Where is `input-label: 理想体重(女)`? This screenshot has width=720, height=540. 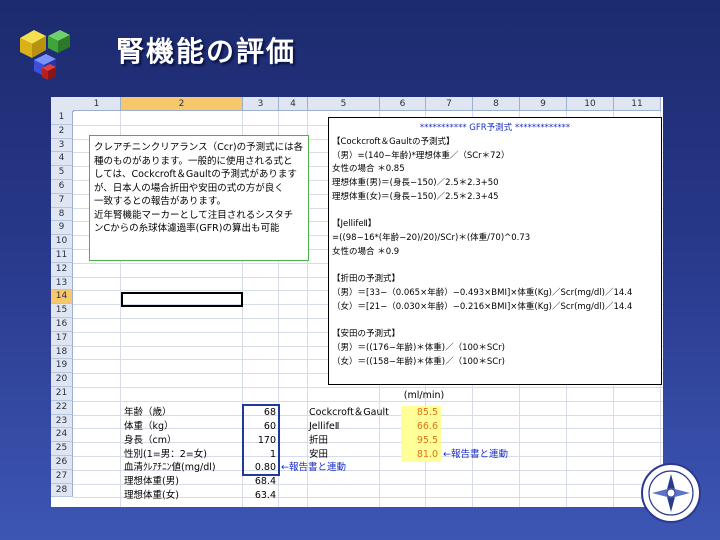 input-label: 理想体重(女) is located at coordinates (151, 495).